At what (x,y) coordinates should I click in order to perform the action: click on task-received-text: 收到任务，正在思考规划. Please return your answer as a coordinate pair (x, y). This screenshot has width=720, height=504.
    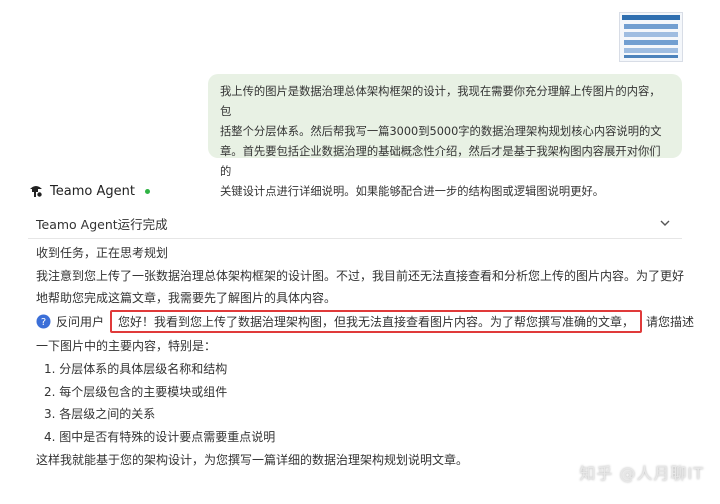
    Looking at the image, I should click on (102, 253).